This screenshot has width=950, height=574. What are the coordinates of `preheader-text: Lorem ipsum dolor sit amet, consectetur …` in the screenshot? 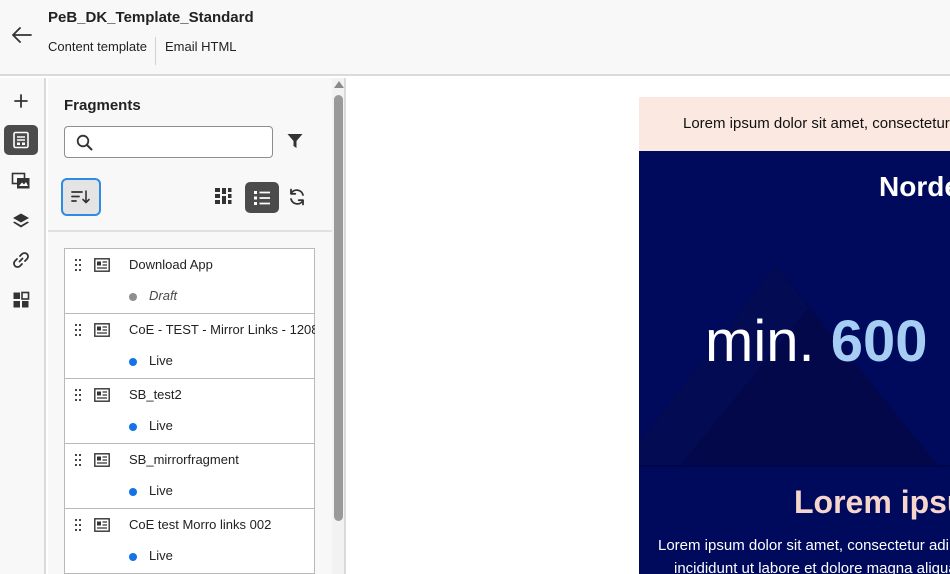 It's located at (816, 123).